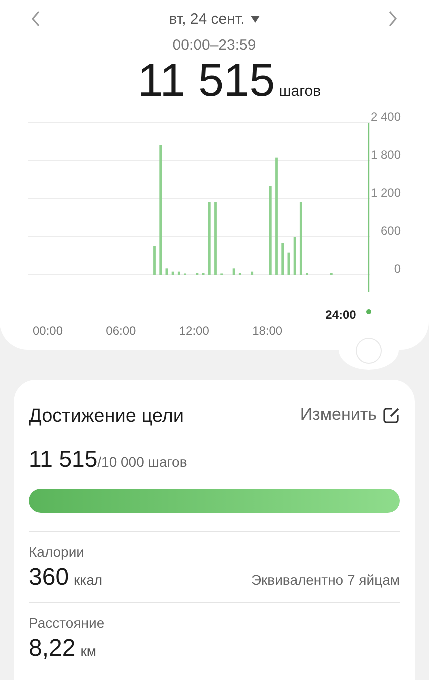  Describe the element at coordinates (369, 218) in the screenshot. I see `time-cursor` at that location.